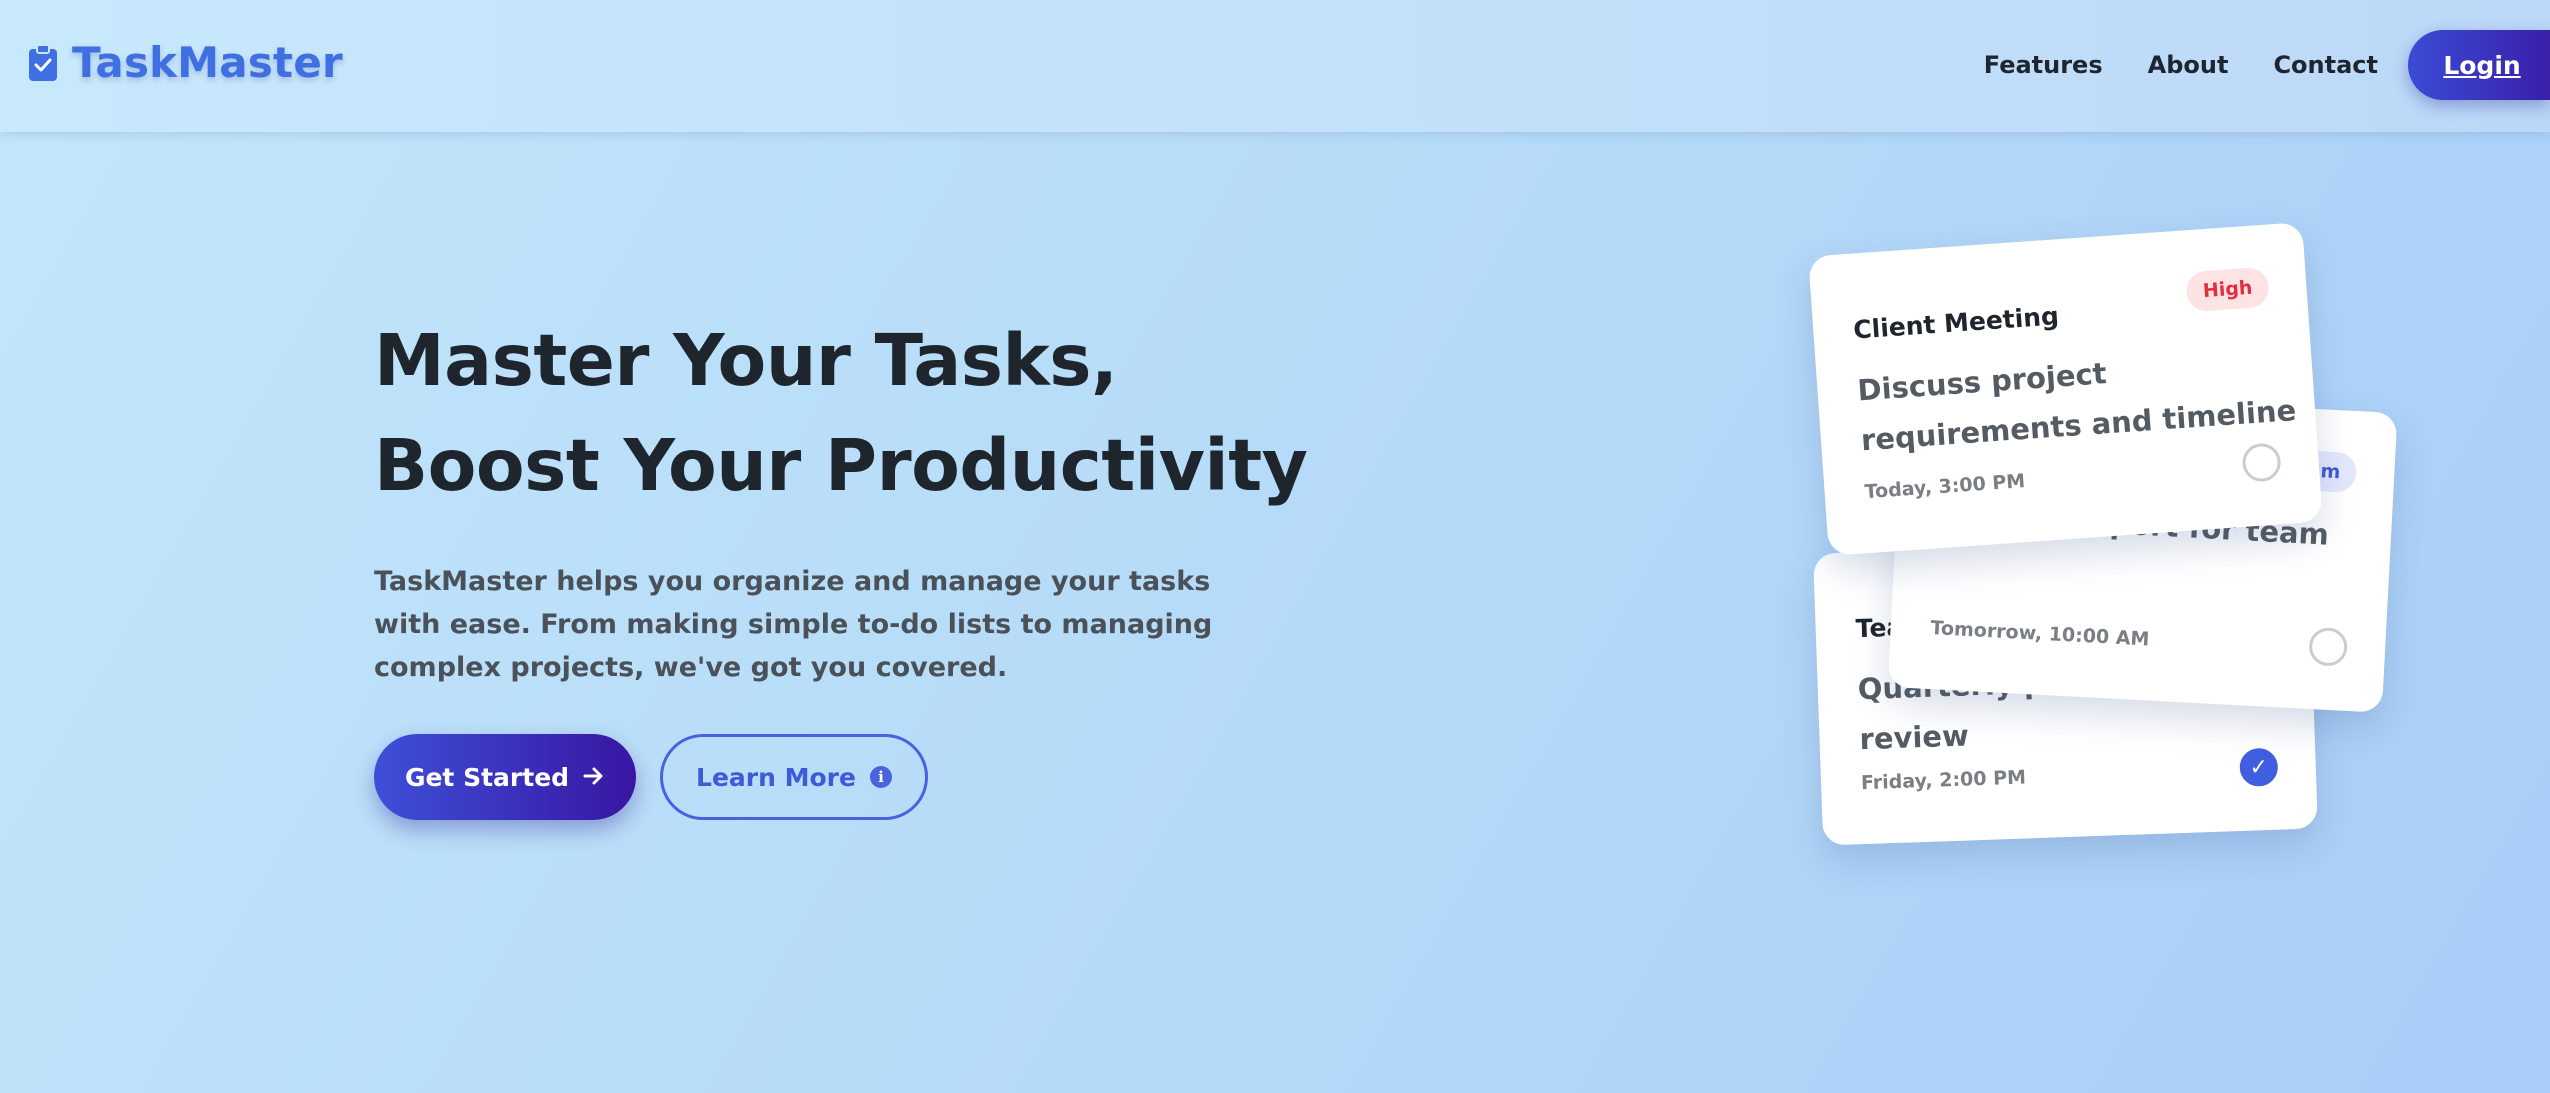 This screenshot has height=1093, width=2550. What do you see at coordinates (1956, 323) in the screenshot?
I see `task-card-title: Client Meeting` at bounding box center [1956, 323].